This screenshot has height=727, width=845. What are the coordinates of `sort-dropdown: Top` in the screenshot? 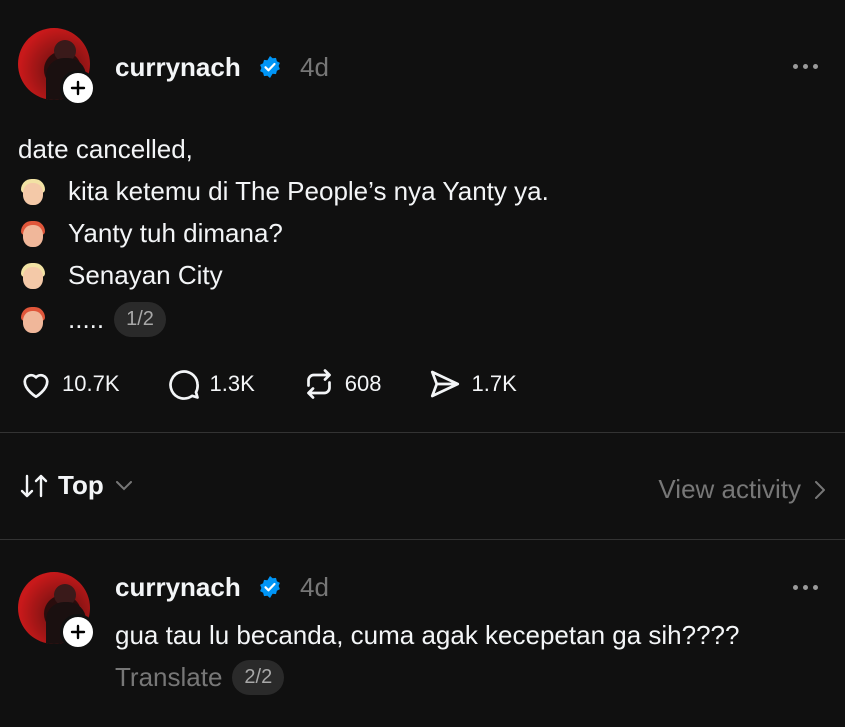 It's located at (75, 485).